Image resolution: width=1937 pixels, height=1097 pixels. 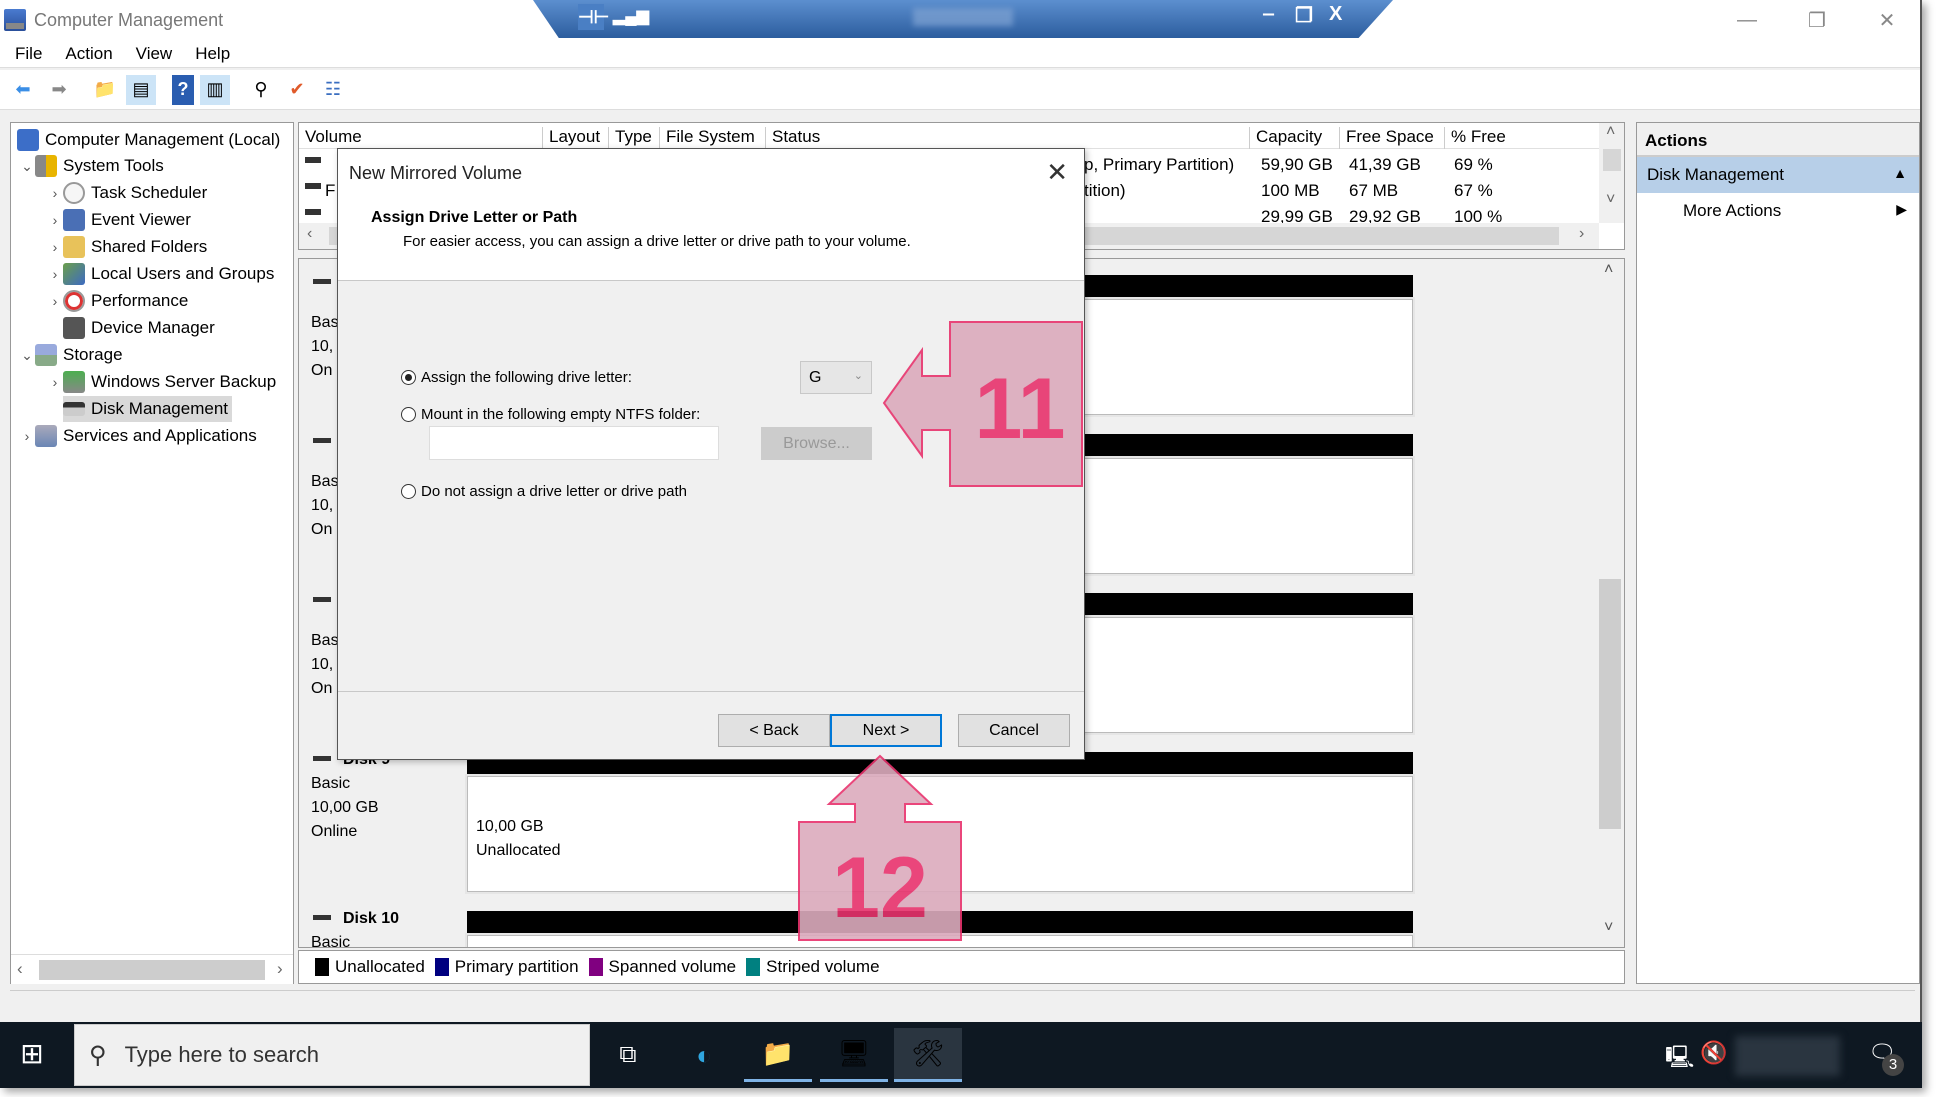 I want to click on rdp-close-button: X, so click(x=1335, y=14).